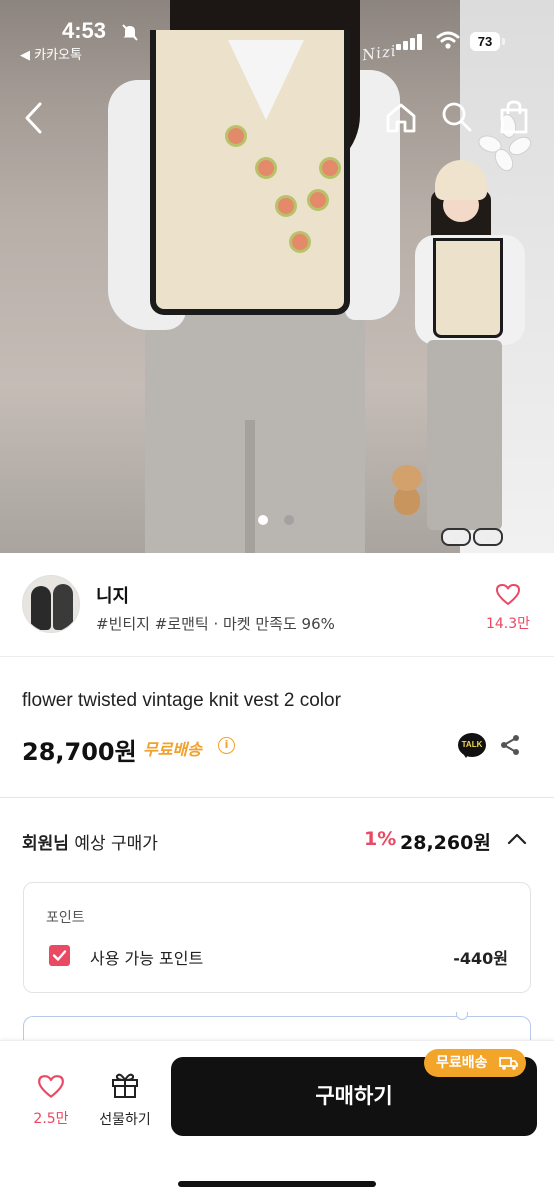 Image resolution: width=554 pixels, height=1200 pixels. What do you see at coordinates (445, 843) in the screenshot?
I see `member-price: 28,260원` at bounding box center [445, 843].